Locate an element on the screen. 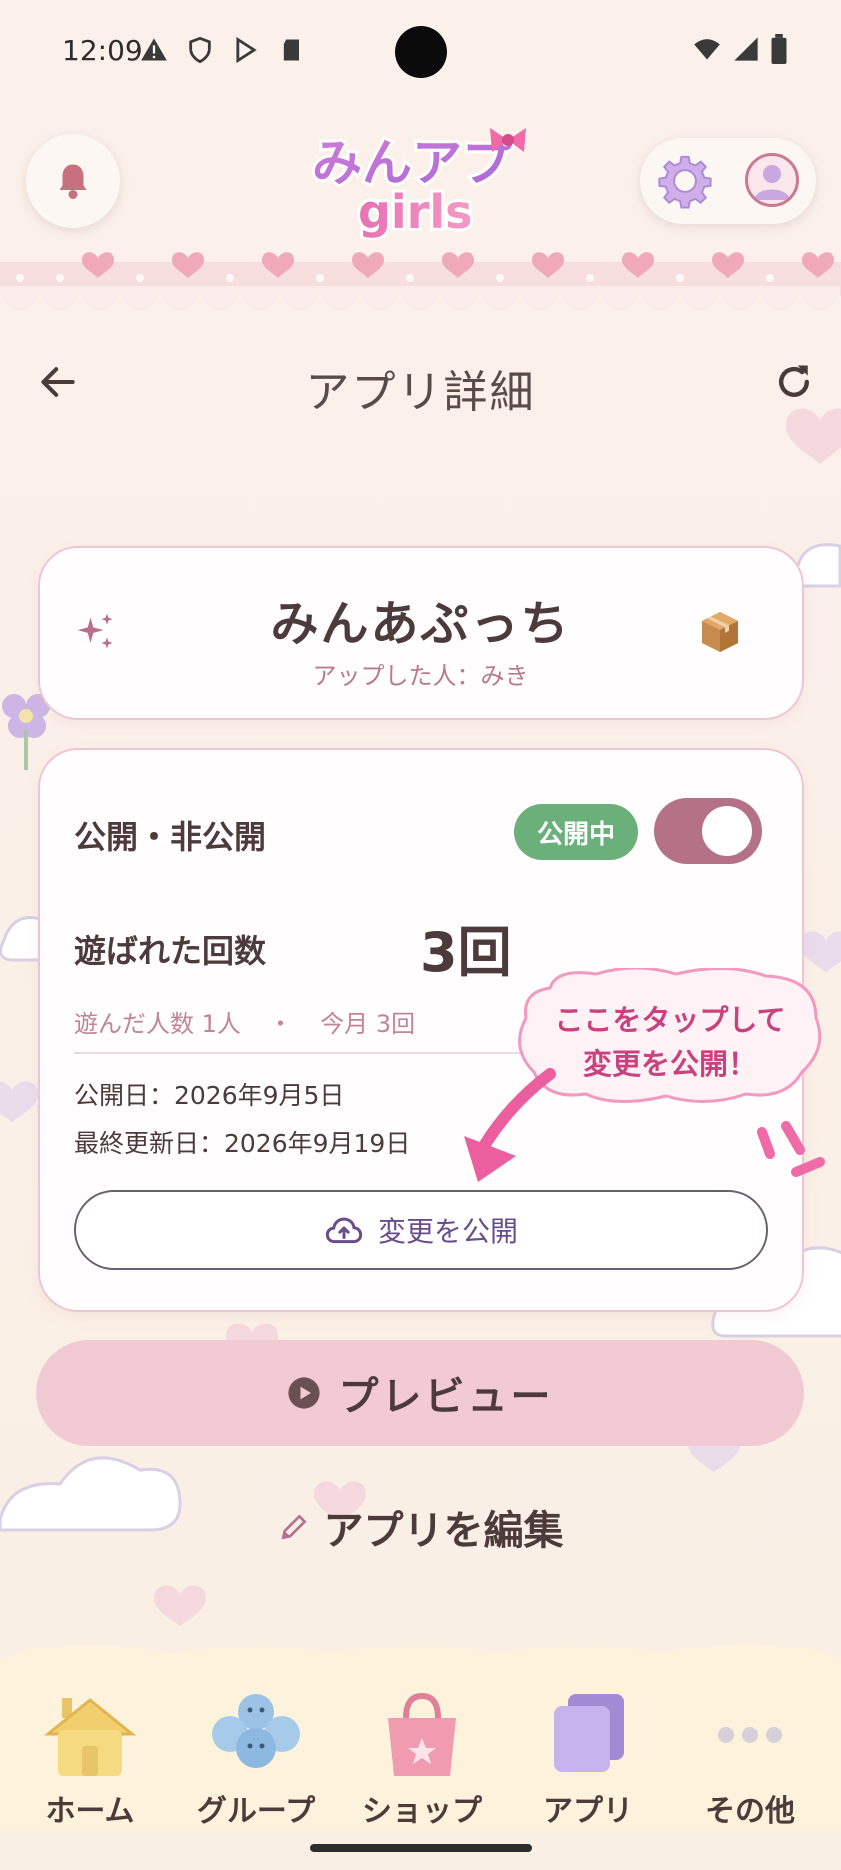  pencil-icon is located at coordinates (294, 1527).